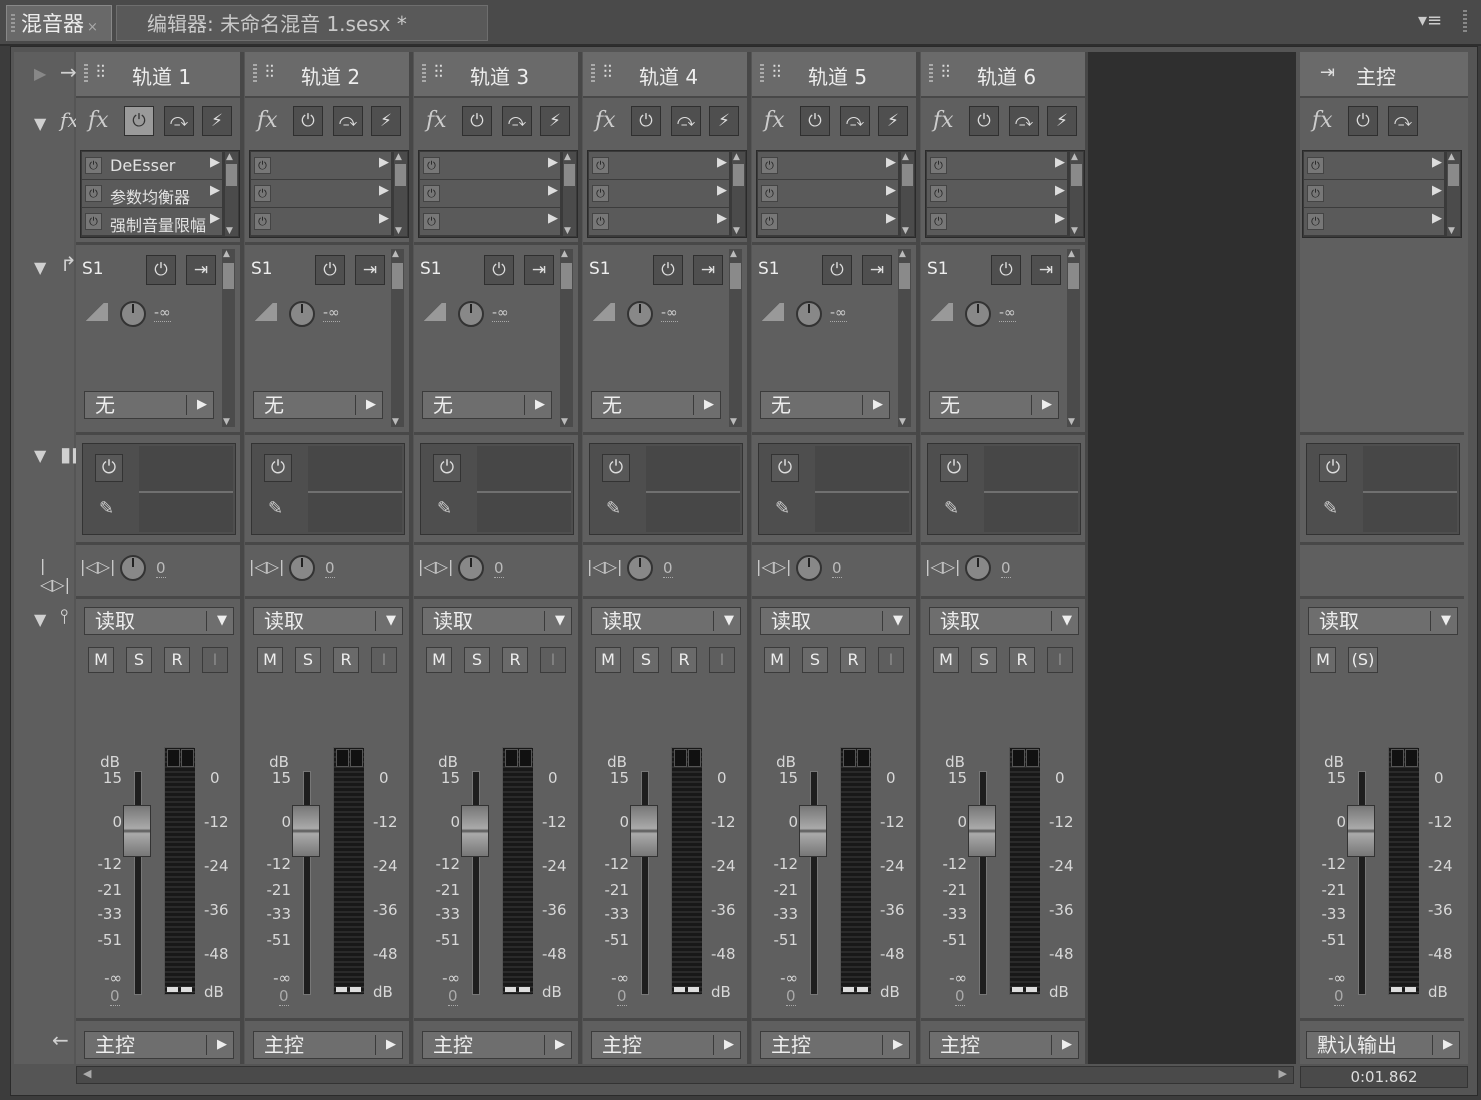  Describe the element at coordinates (1363, 660) in the screenshot. I see `solo-button: (S)` at that location.